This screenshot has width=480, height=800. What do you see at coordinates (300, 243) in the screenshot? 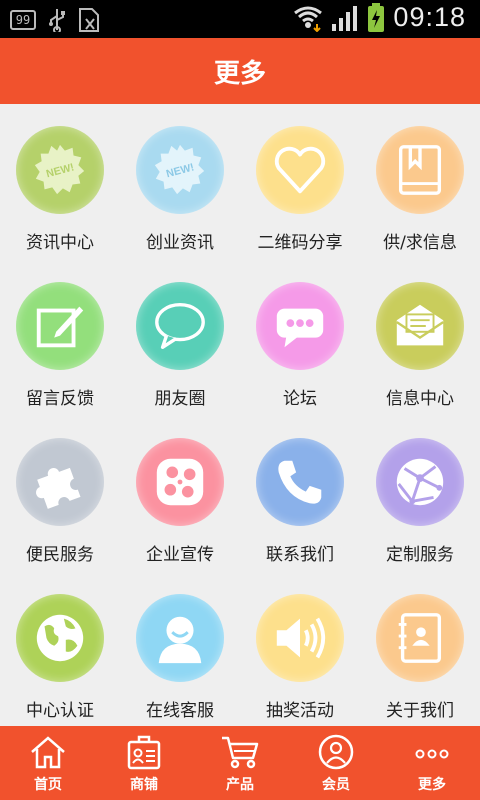
I see `grid-item-label: 二维码分享` at bounding box center [300, 243].